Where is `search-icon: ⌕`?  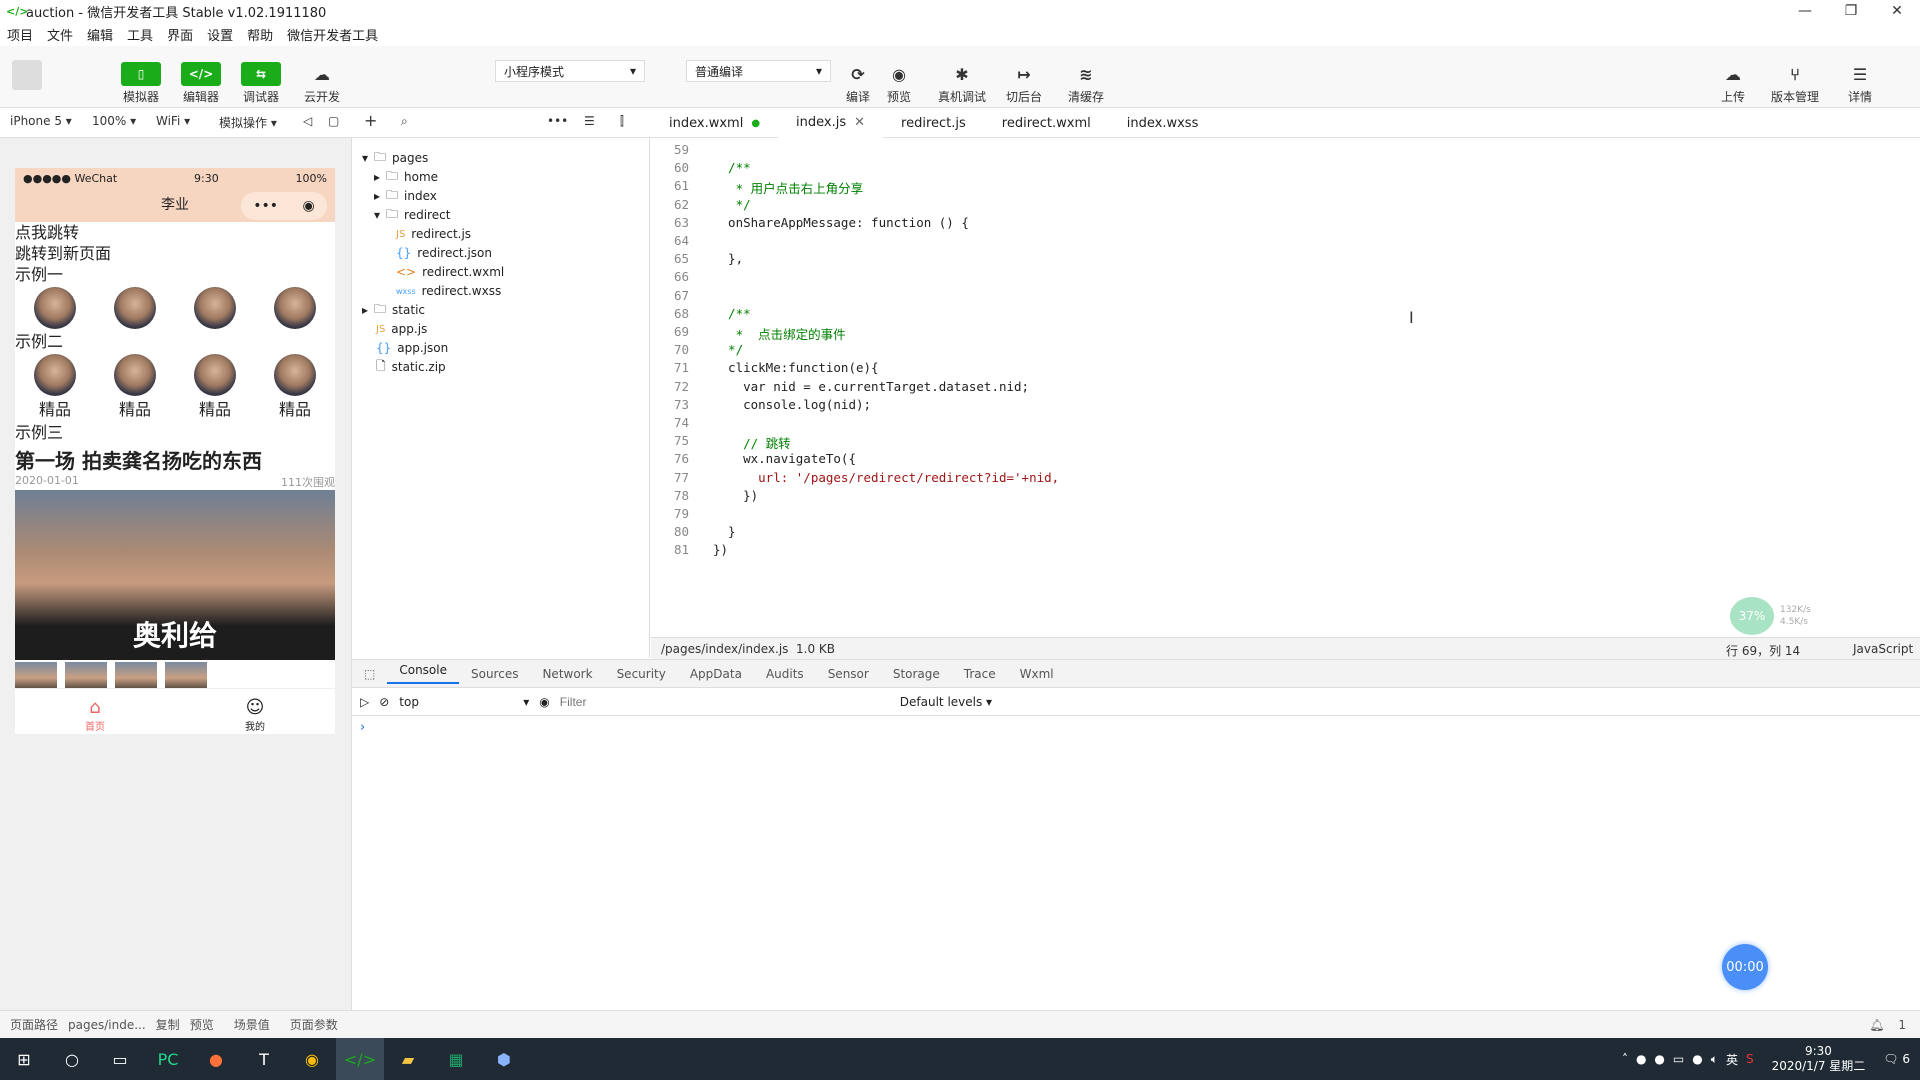 search-icon: ⌕ is located at coordinates (404, 121).